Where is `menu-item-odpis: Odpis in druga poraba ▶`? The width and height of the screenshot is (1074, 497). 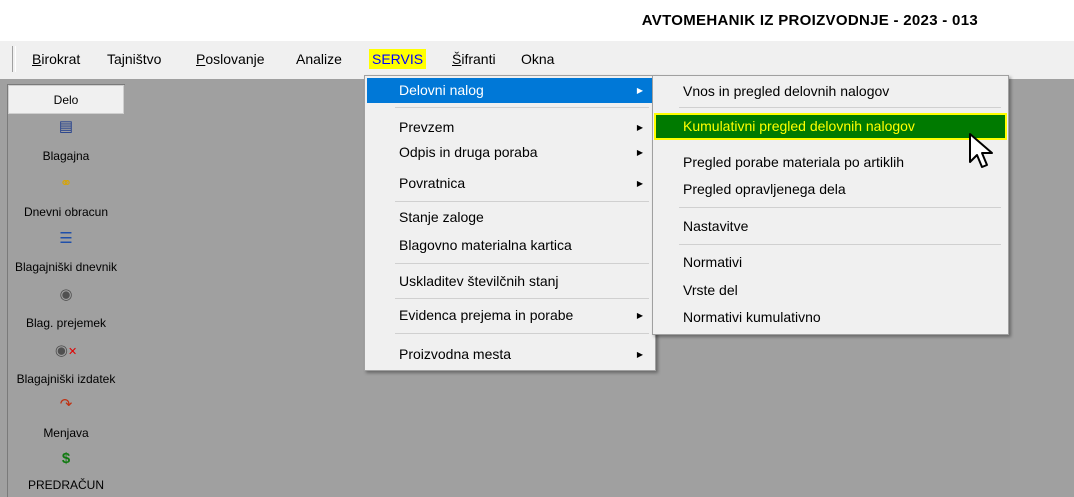 menu-item-odpis: Odpis in druga poraba ▶ is located at coordinates (510, 152).